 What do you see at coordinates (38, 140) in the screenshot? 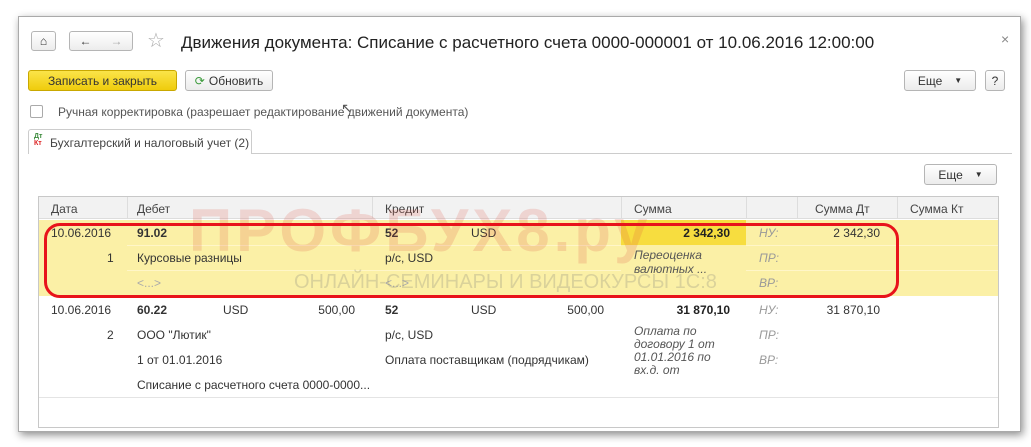
I see `dt-kt-icon: Дт Кт` at bounding box center [38, 140].